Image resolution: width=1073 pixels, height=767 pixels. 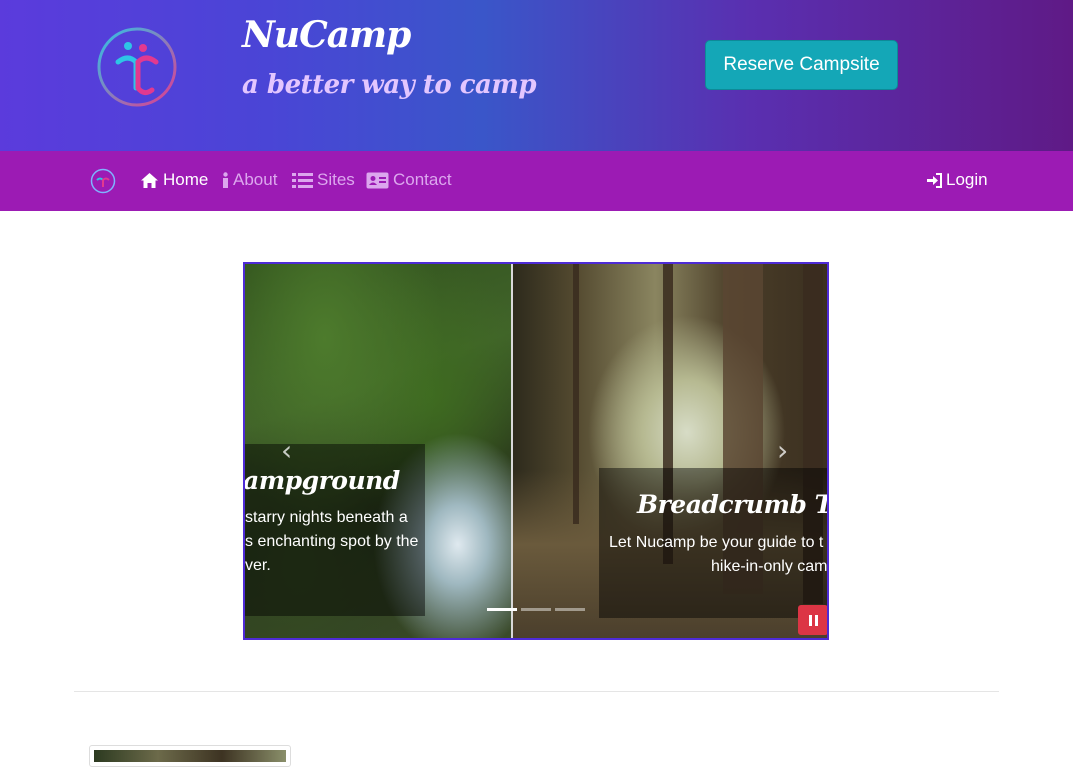 What do you see at coordinates (769, 566) in the screenshot?
I see `caption-line: hike-in-only cam` at bounding box center [769, 566].